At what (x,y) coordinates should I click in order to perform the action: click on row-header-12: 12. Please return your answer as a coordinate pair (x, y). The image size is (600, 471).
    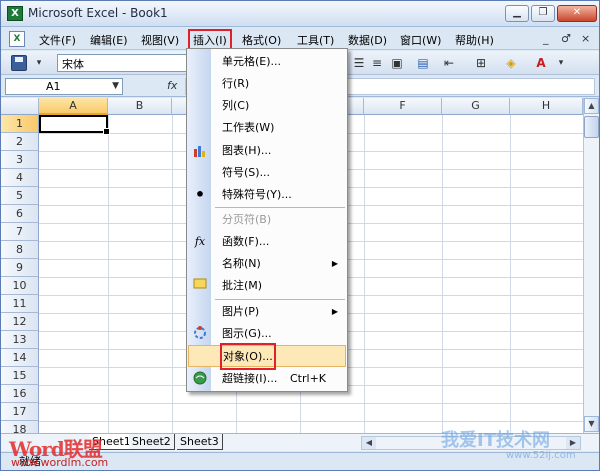
    Looking at the image, I should click on (20, 322).